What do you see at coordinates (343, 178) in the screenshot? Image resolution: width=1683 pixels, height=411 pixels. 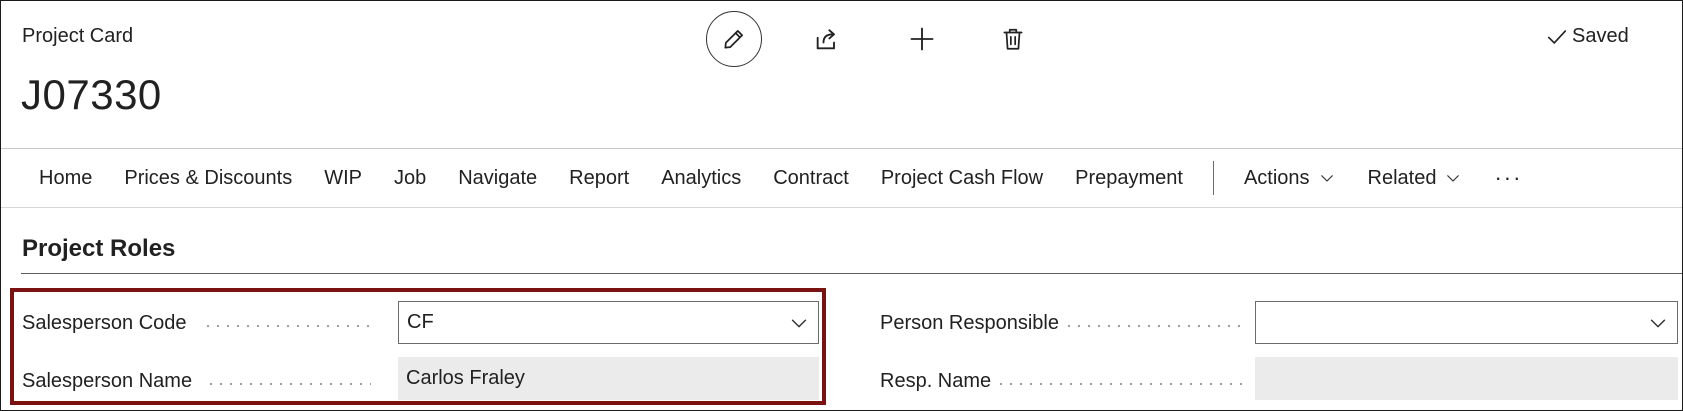 I see `menu-wip: WIP` at bounding box center [343, 178].